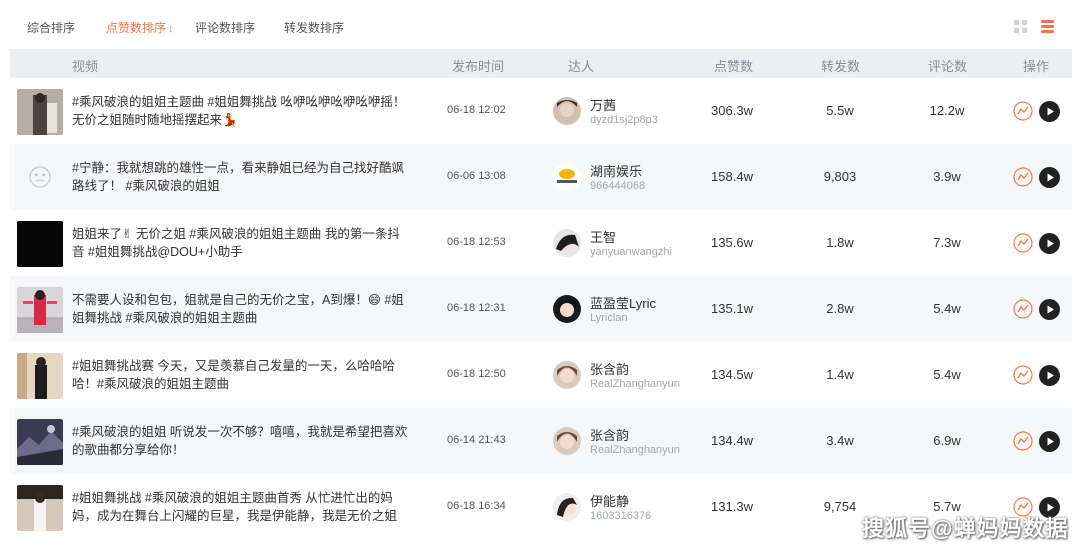  Describe the element at coordinates (732, 308) in the screenshot. I see `likes-count: 135.1w` at that location.